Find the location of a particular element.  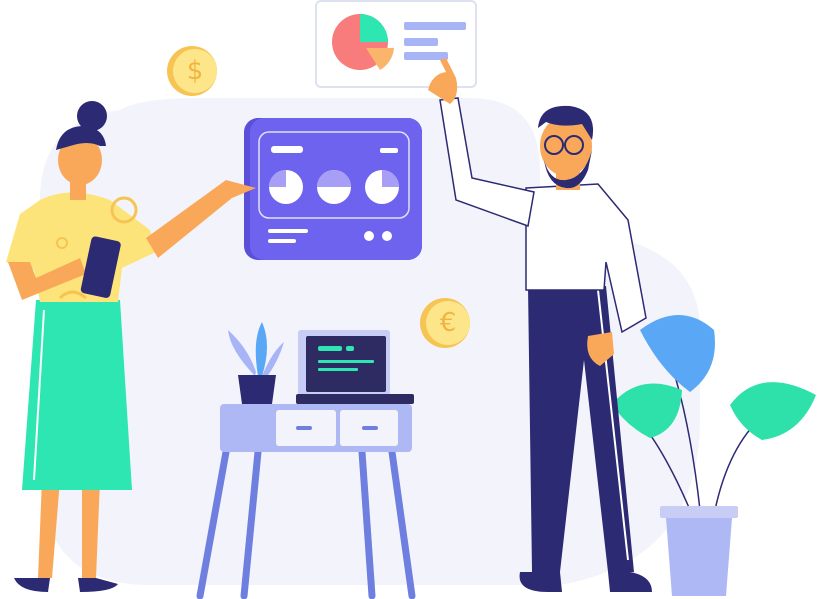

euro-coin-icon is located at coordinates (445, 323).